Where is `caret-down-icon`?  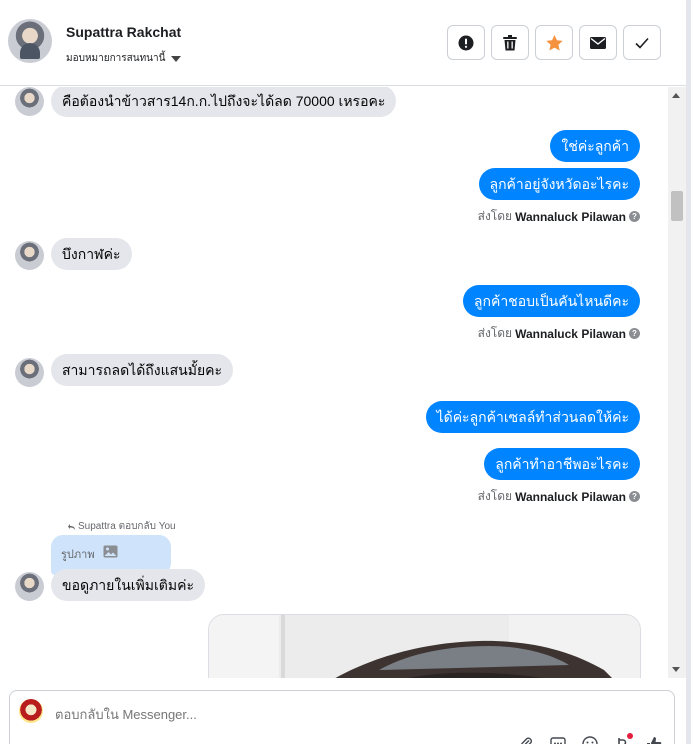
caret-down-icon is located at coordinates (176, 58).